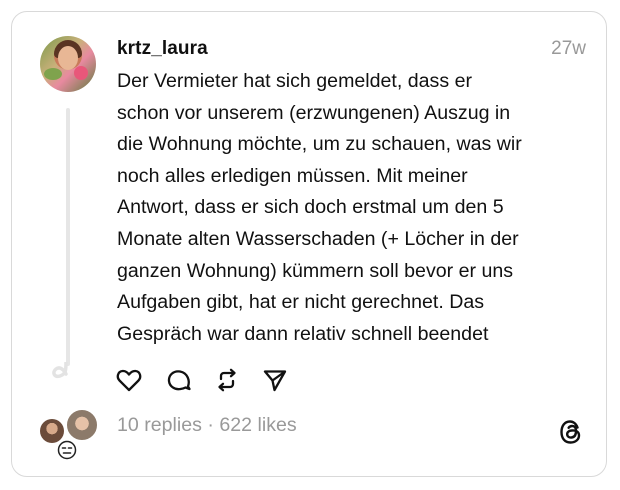 This screenshot has width=620, height=490. I want to click on post-stats: 10 replies · 622 likes, so click(207, 425).